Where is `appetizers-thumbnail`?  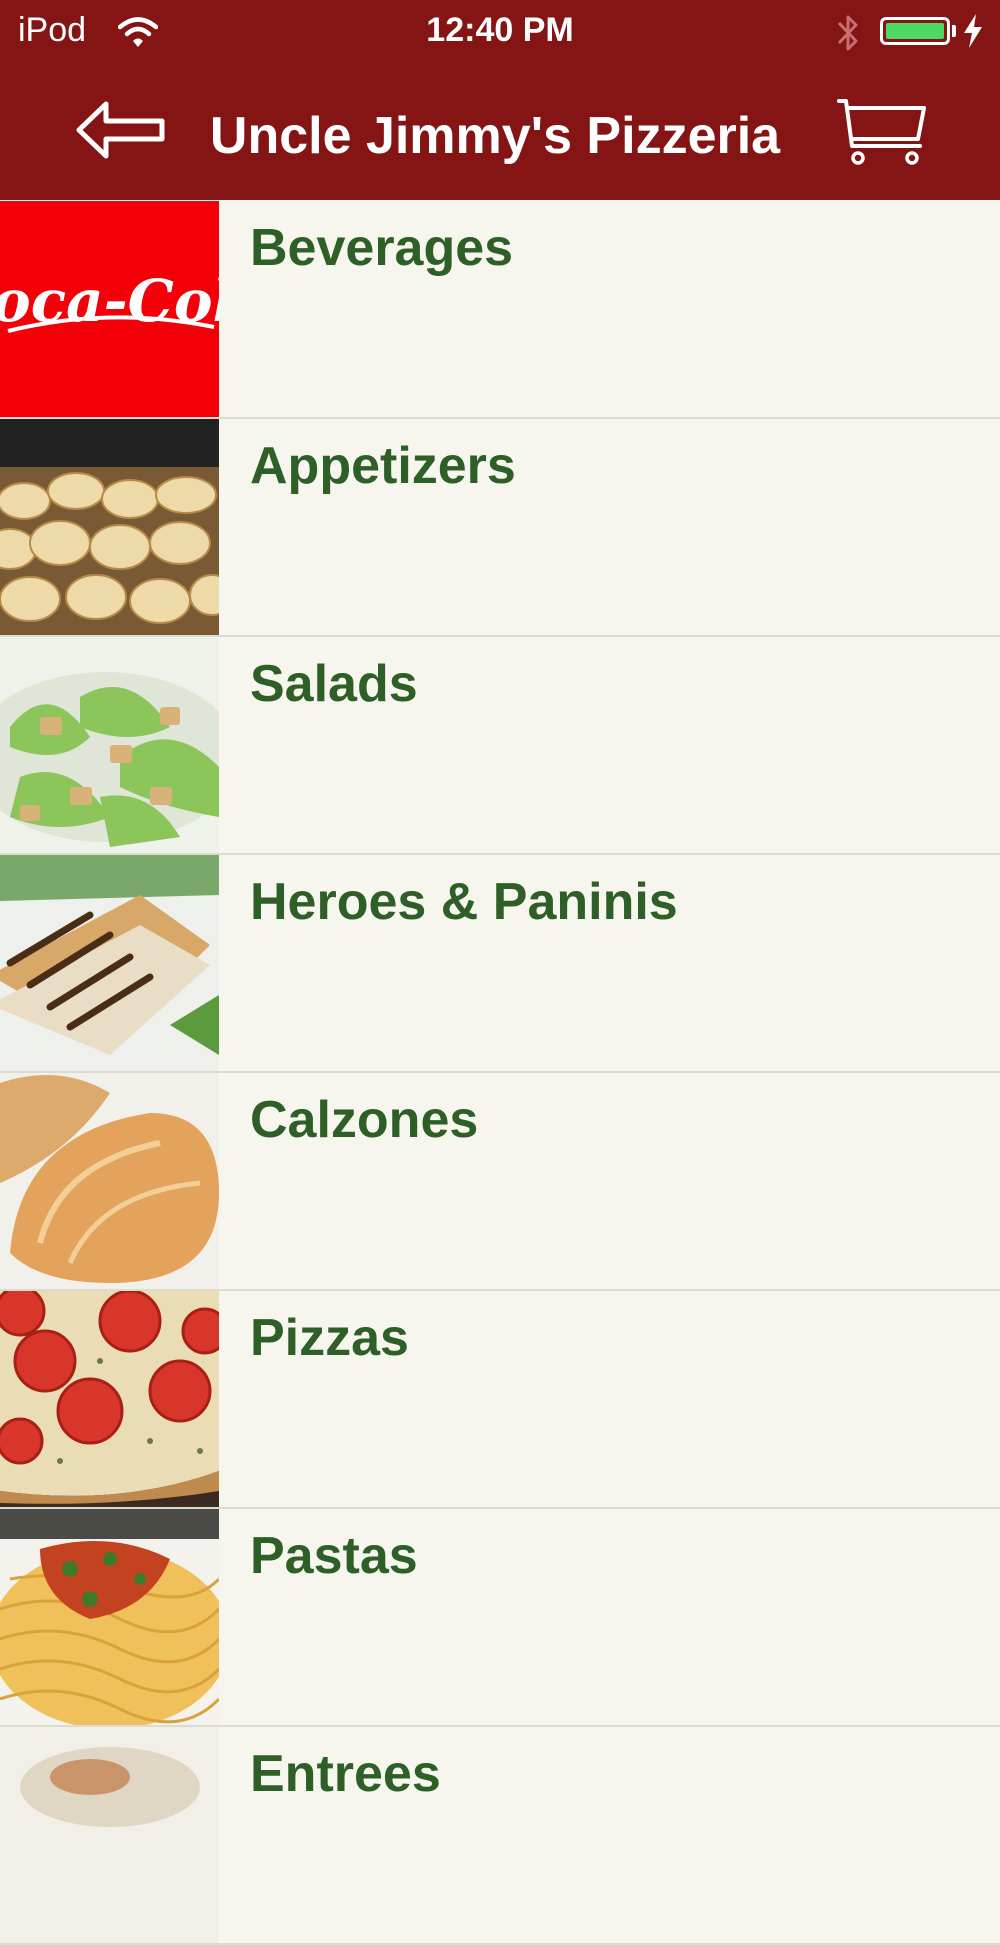
appetizers-thumbnail is located at coordinates (109, 527).